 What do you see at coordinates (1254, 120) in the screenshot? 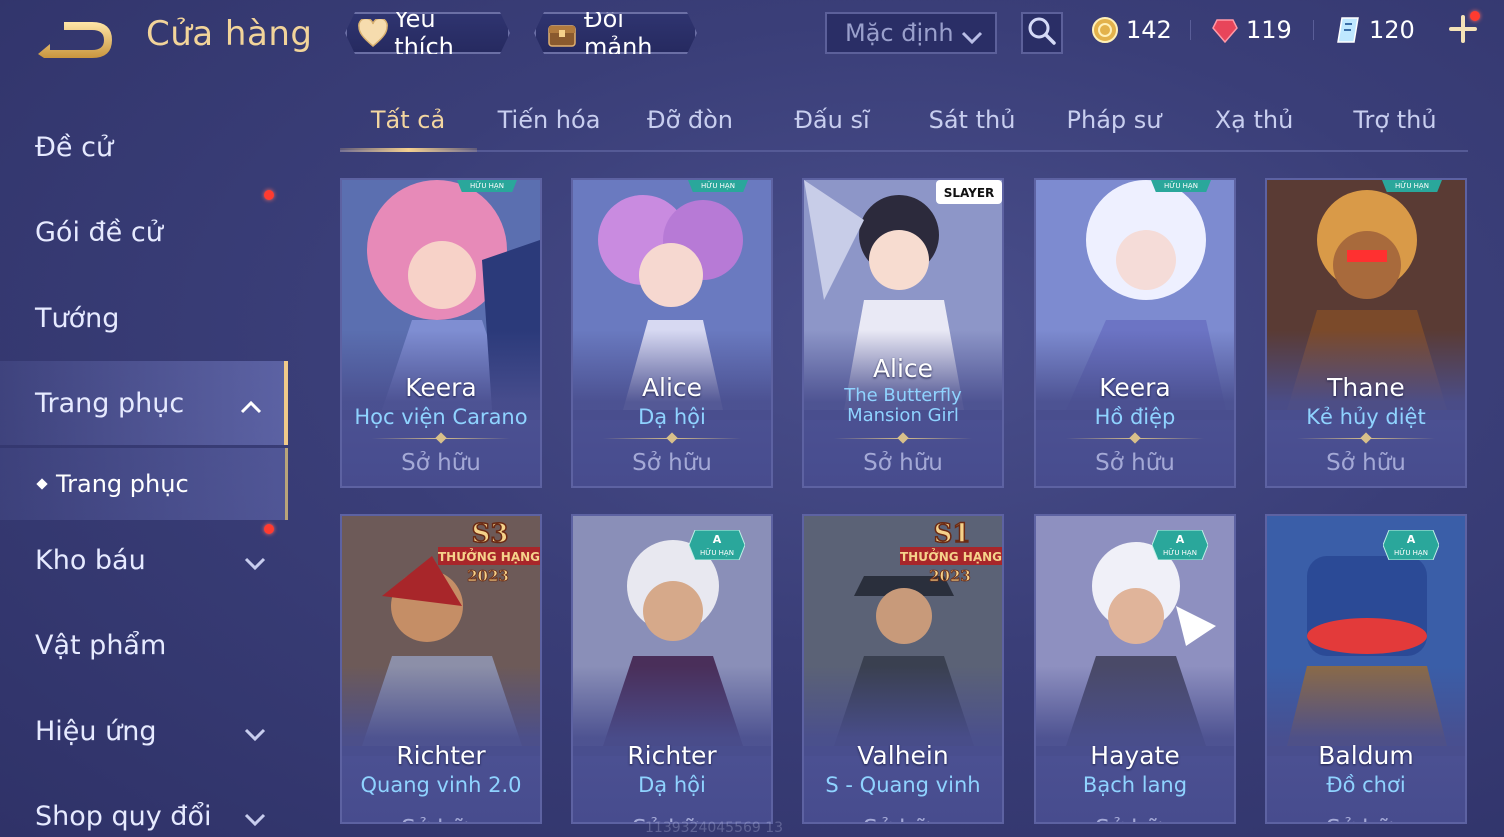
I see `tab-marksman: Xạ thủ` at bounding box center [1254, 120].